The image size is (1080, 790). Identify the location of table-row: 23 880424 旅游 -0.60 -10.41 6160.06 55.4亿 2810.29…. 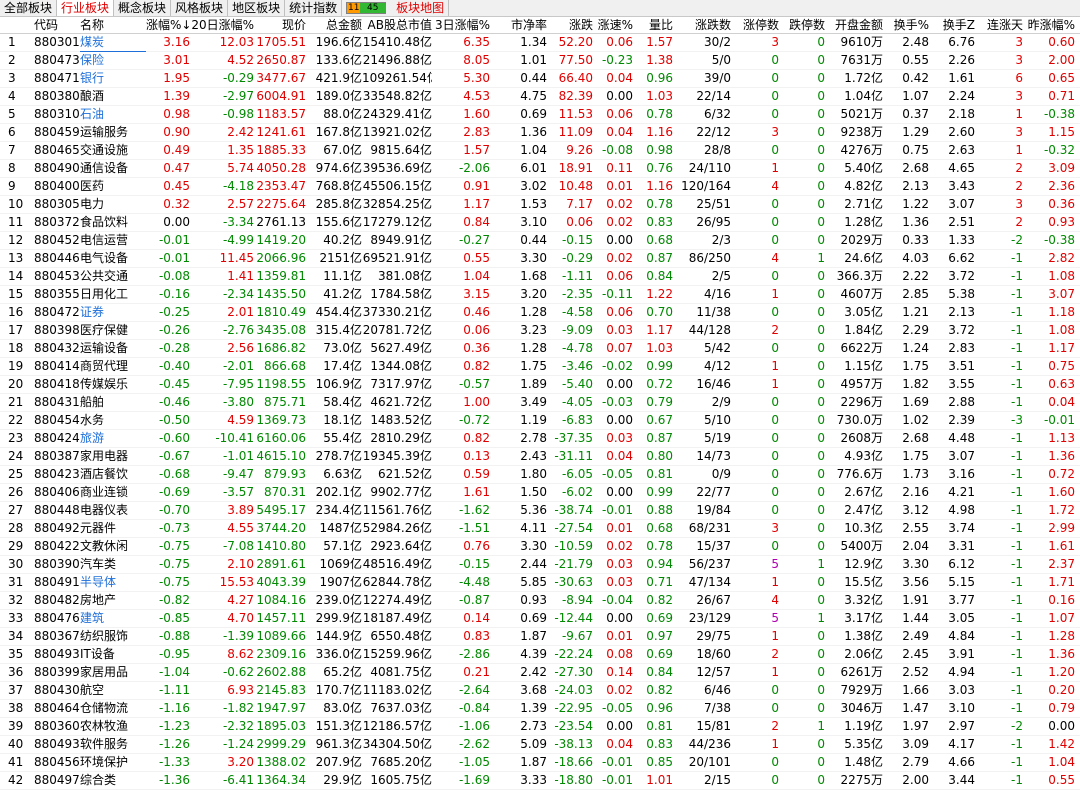
(540, 439).